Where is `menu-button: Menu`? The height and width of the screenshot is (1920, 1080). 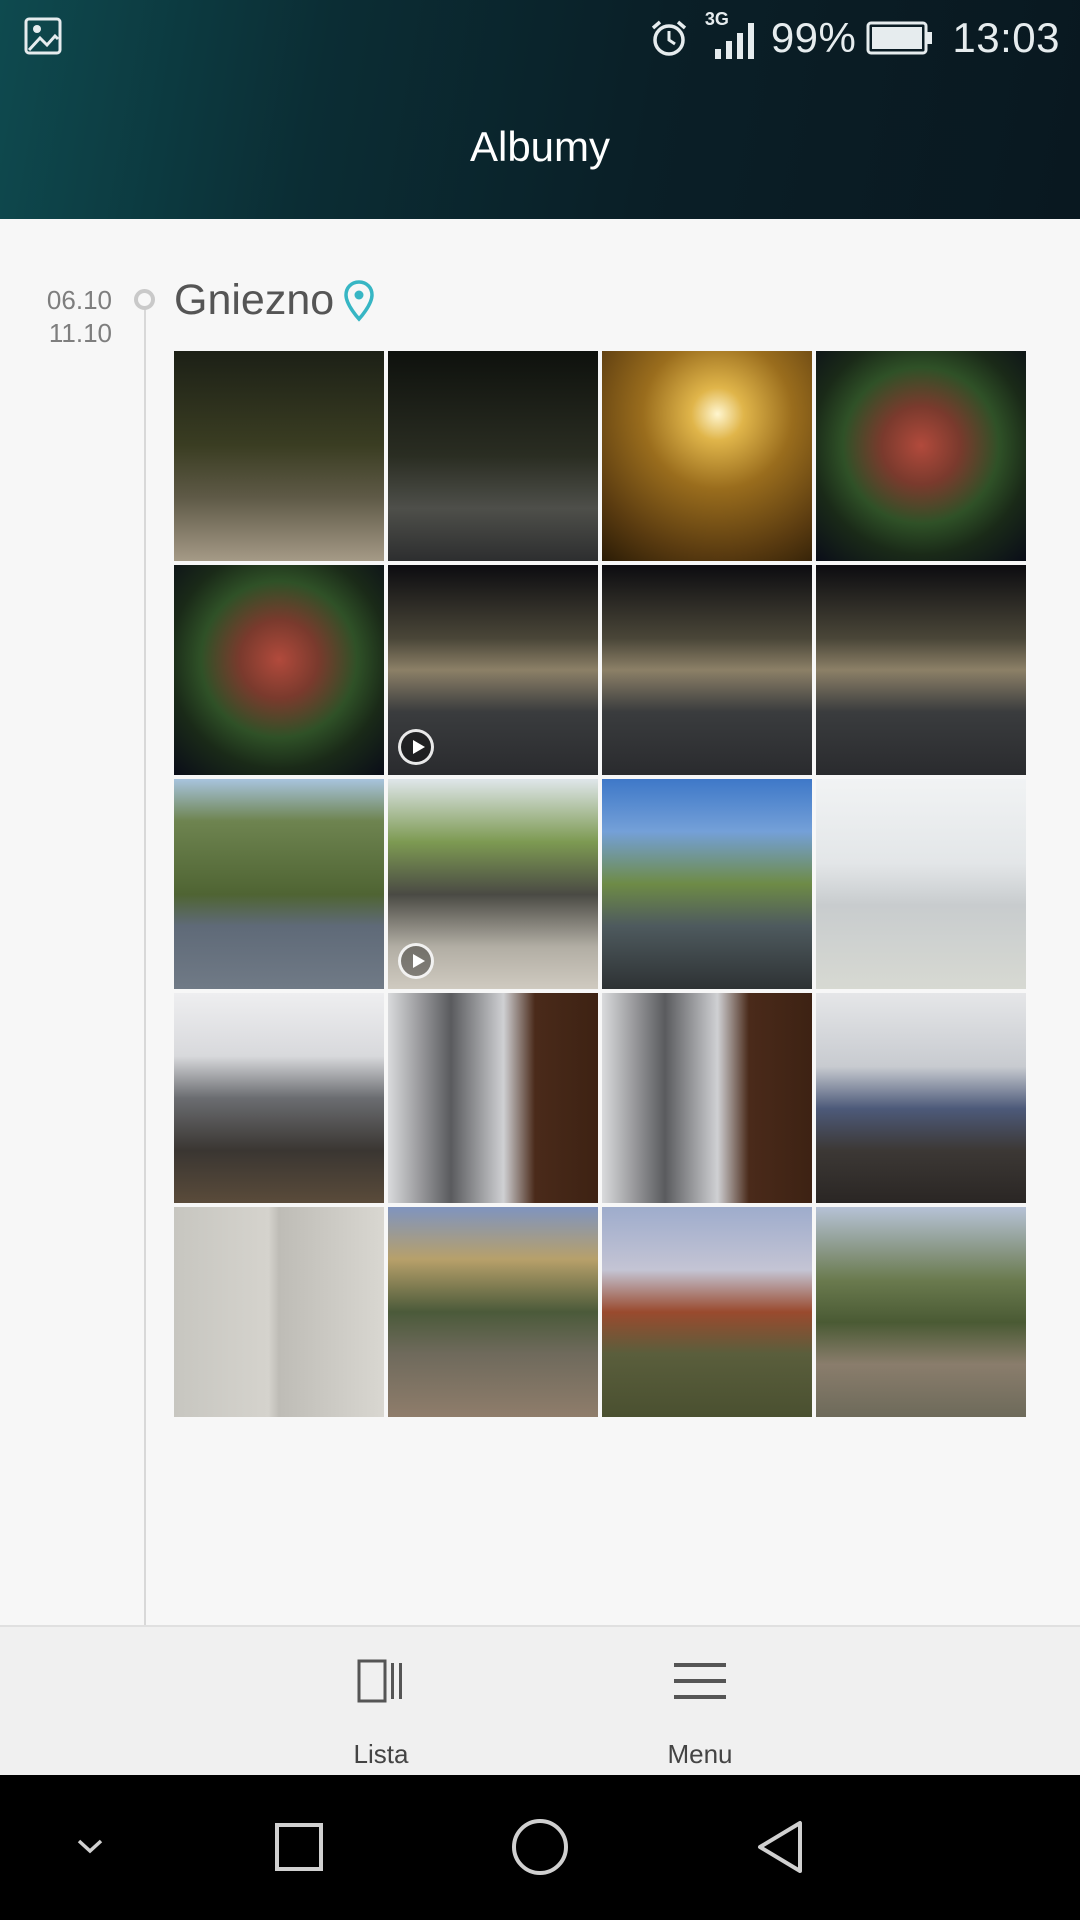 menu-button: Menu is located at coordinates (700, 1702).